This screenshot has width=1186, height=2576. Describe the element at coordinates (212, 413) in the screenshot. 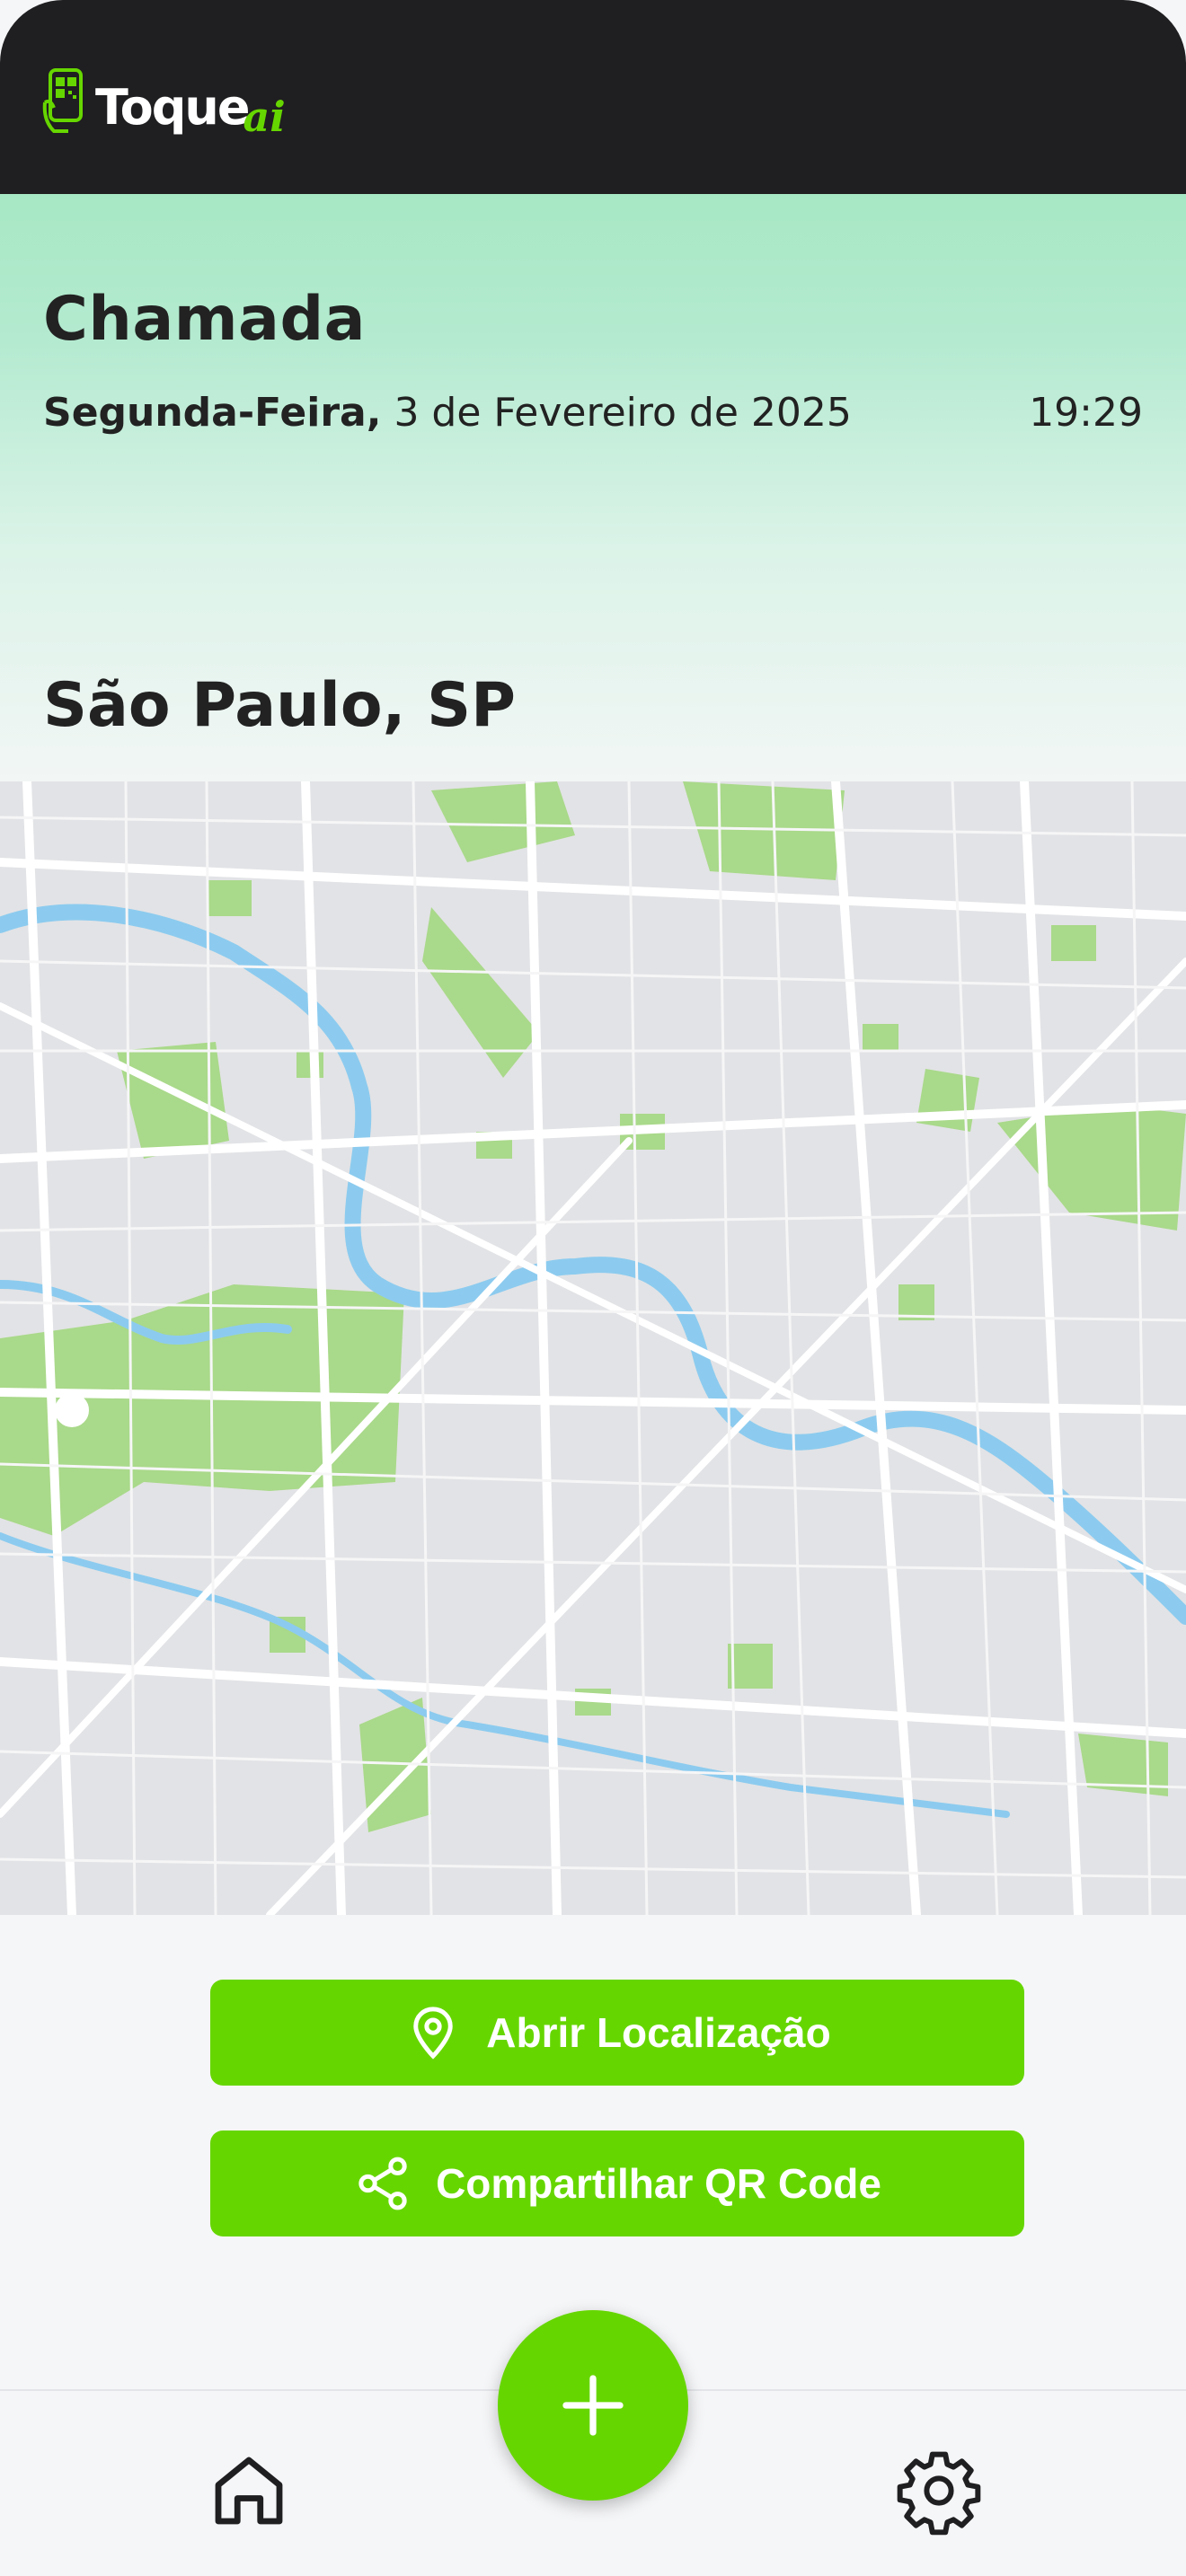

I see `weekday: Segunda-Feira,` at that location.